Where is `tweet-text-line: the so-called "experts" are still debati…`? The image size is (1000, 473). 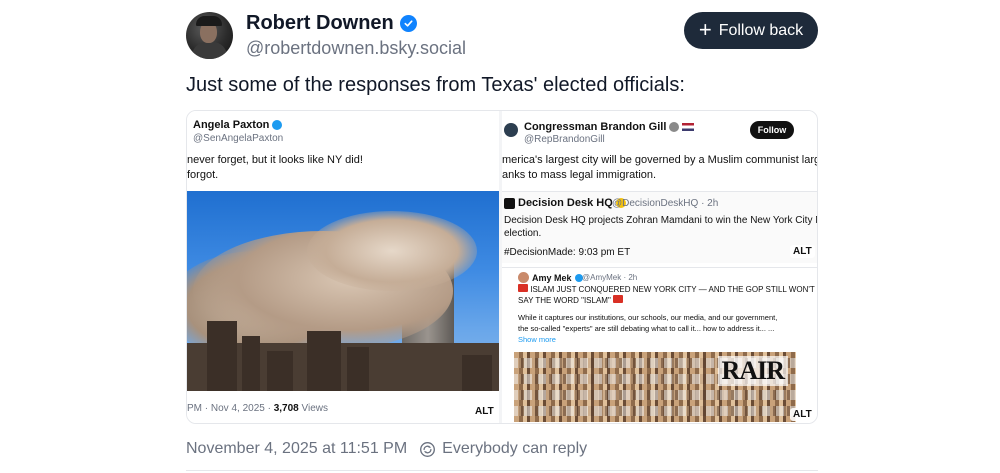 tweet-text-line: the so-called "experts" are still debati… is located at coordinates (646, 328).